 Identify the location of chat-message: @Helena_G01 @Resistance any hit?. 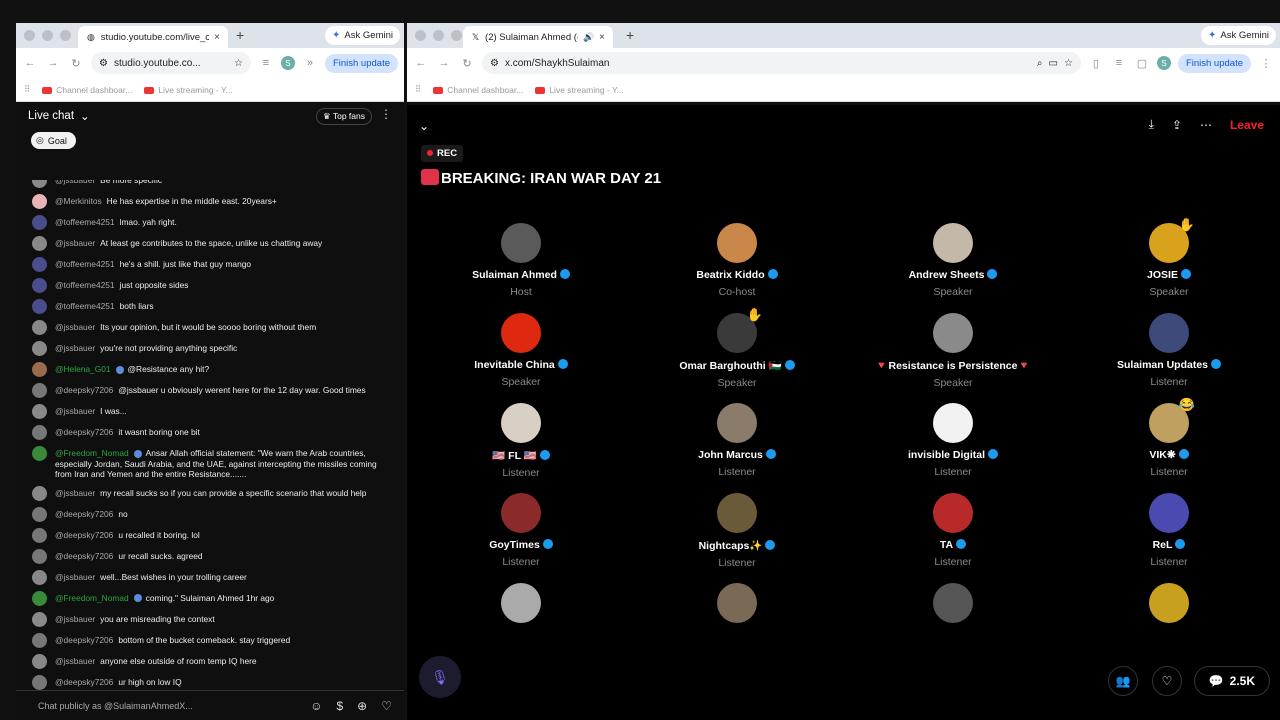
(210, 370).